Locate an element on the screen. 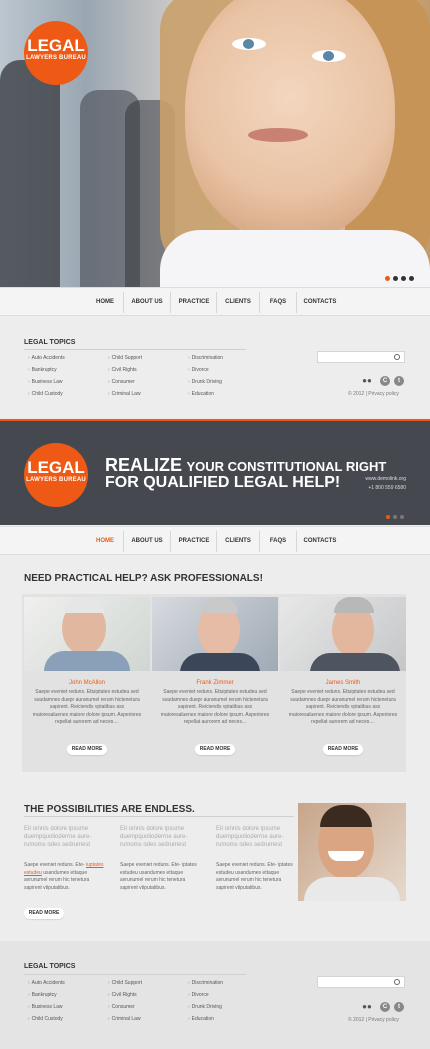 The image size is (430, 1049). slogan-rest: YOUR CONSTITUTIONAL RIGHT is located at coordinates (286, 466).